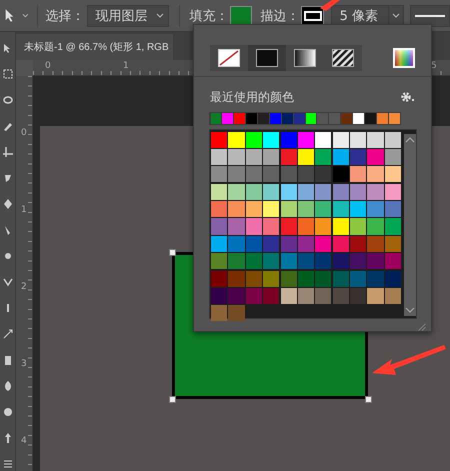 This screenshot has width=450, height=471. I want to click on fill-swatch, so click(241, 16).